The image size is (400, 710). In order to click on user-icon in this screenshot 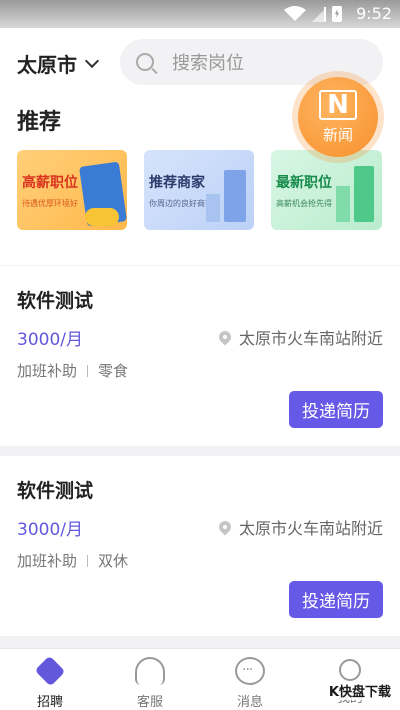, I will do `click(350, 670)`.